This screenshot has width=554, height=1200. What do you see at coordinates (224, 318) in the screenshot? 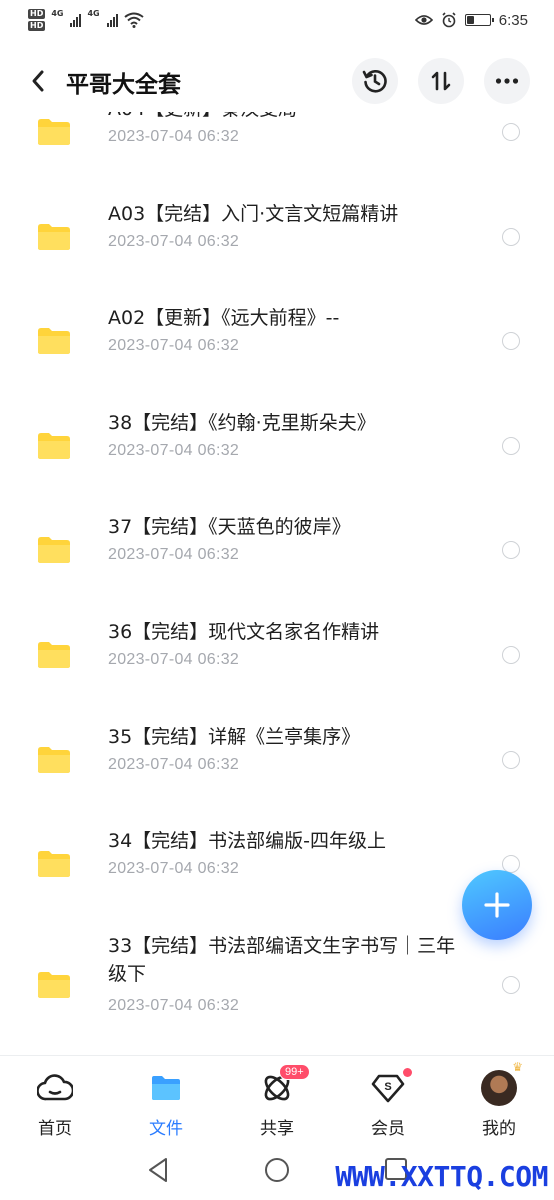
I see `file-name: A02【更新】《远大前程》--` at bounding box center [224, 318].